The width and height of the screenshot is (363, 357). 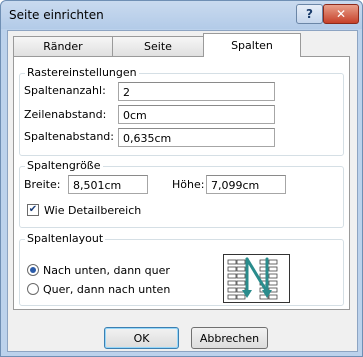 I want to click on columns-label: Spaltenanzahl:, so click(x=65, y=90).